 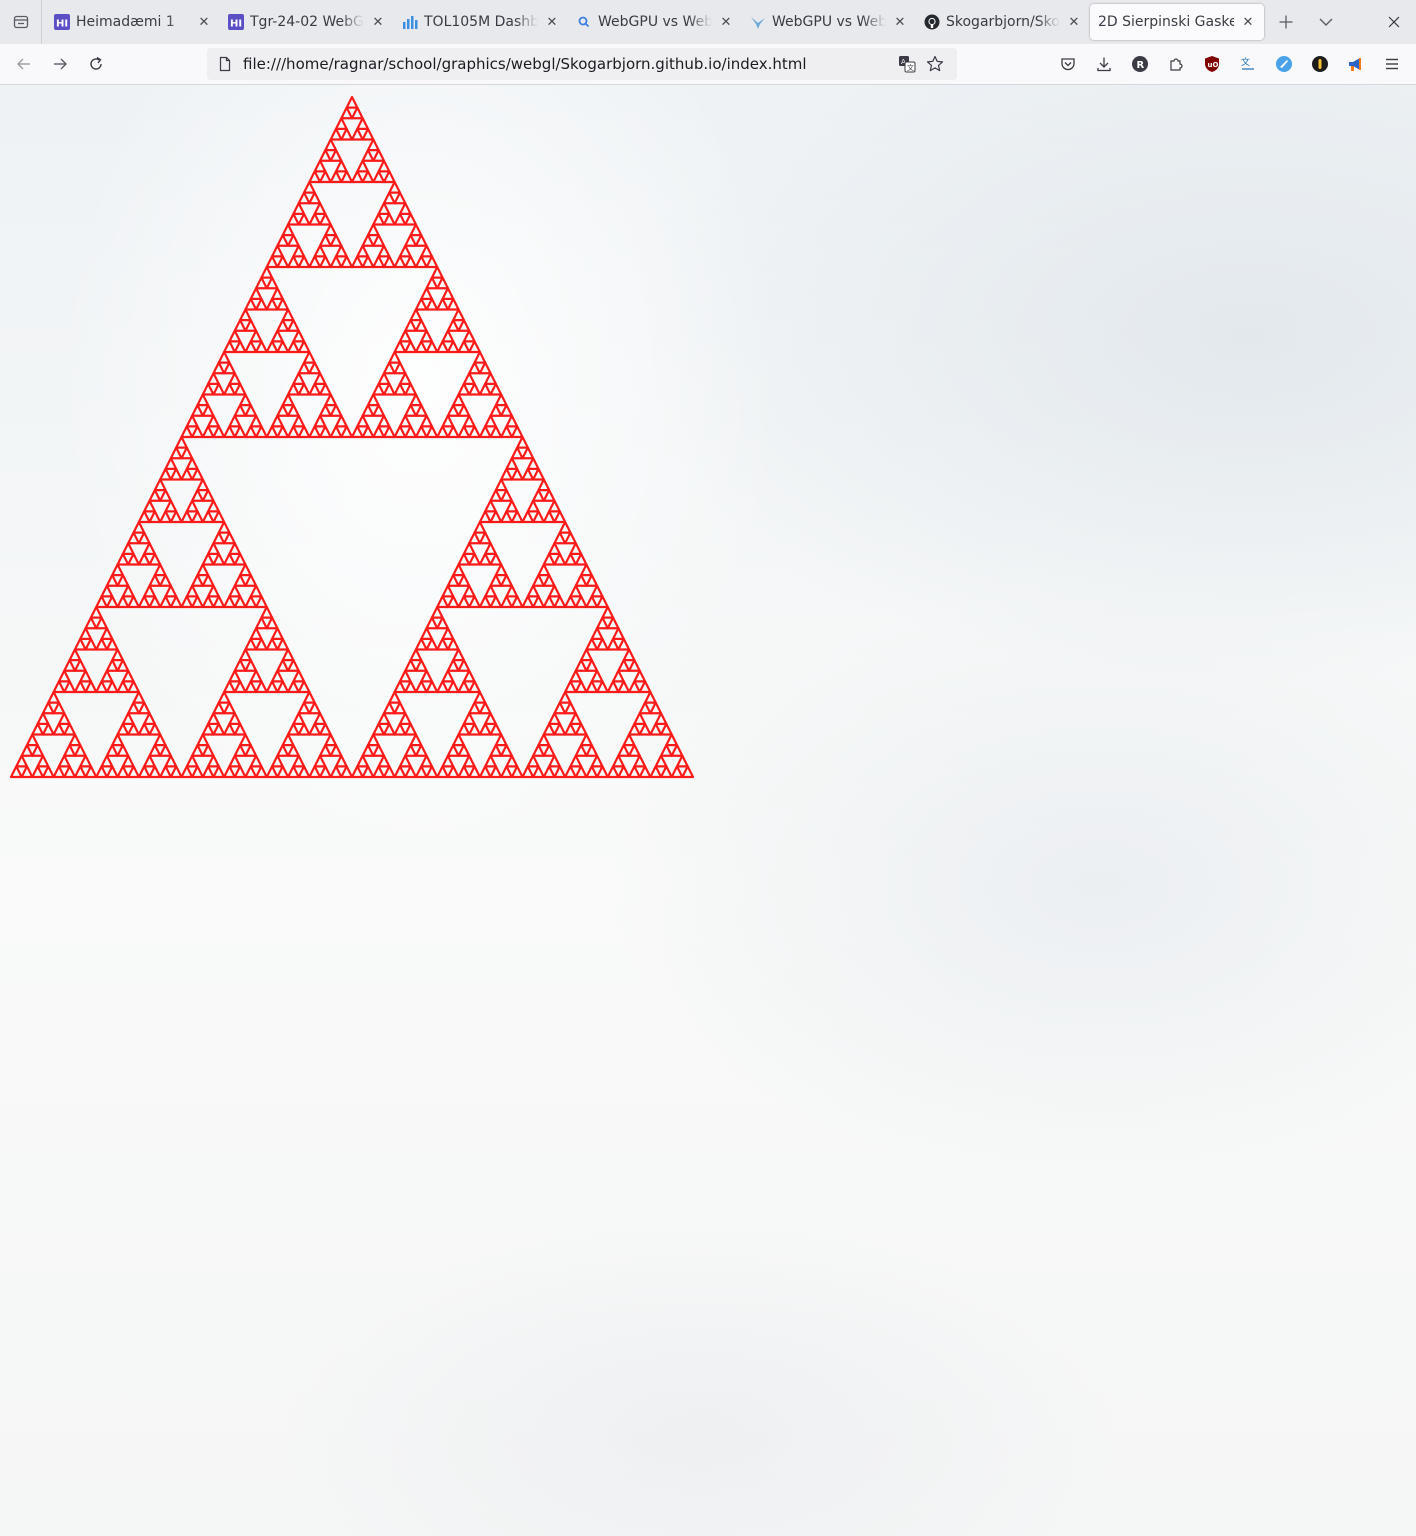 What do you see at coordinates (1140, 64) in the screenshot?
I see `profile-button: R` at bounding box center [1140, 64].